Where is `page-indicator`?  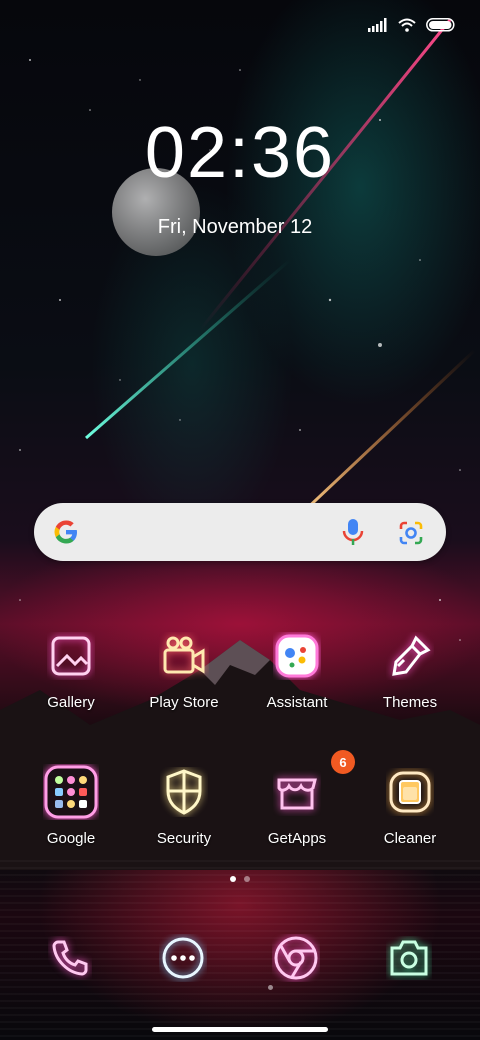
page-indicator is located at coordinates (240, 879).